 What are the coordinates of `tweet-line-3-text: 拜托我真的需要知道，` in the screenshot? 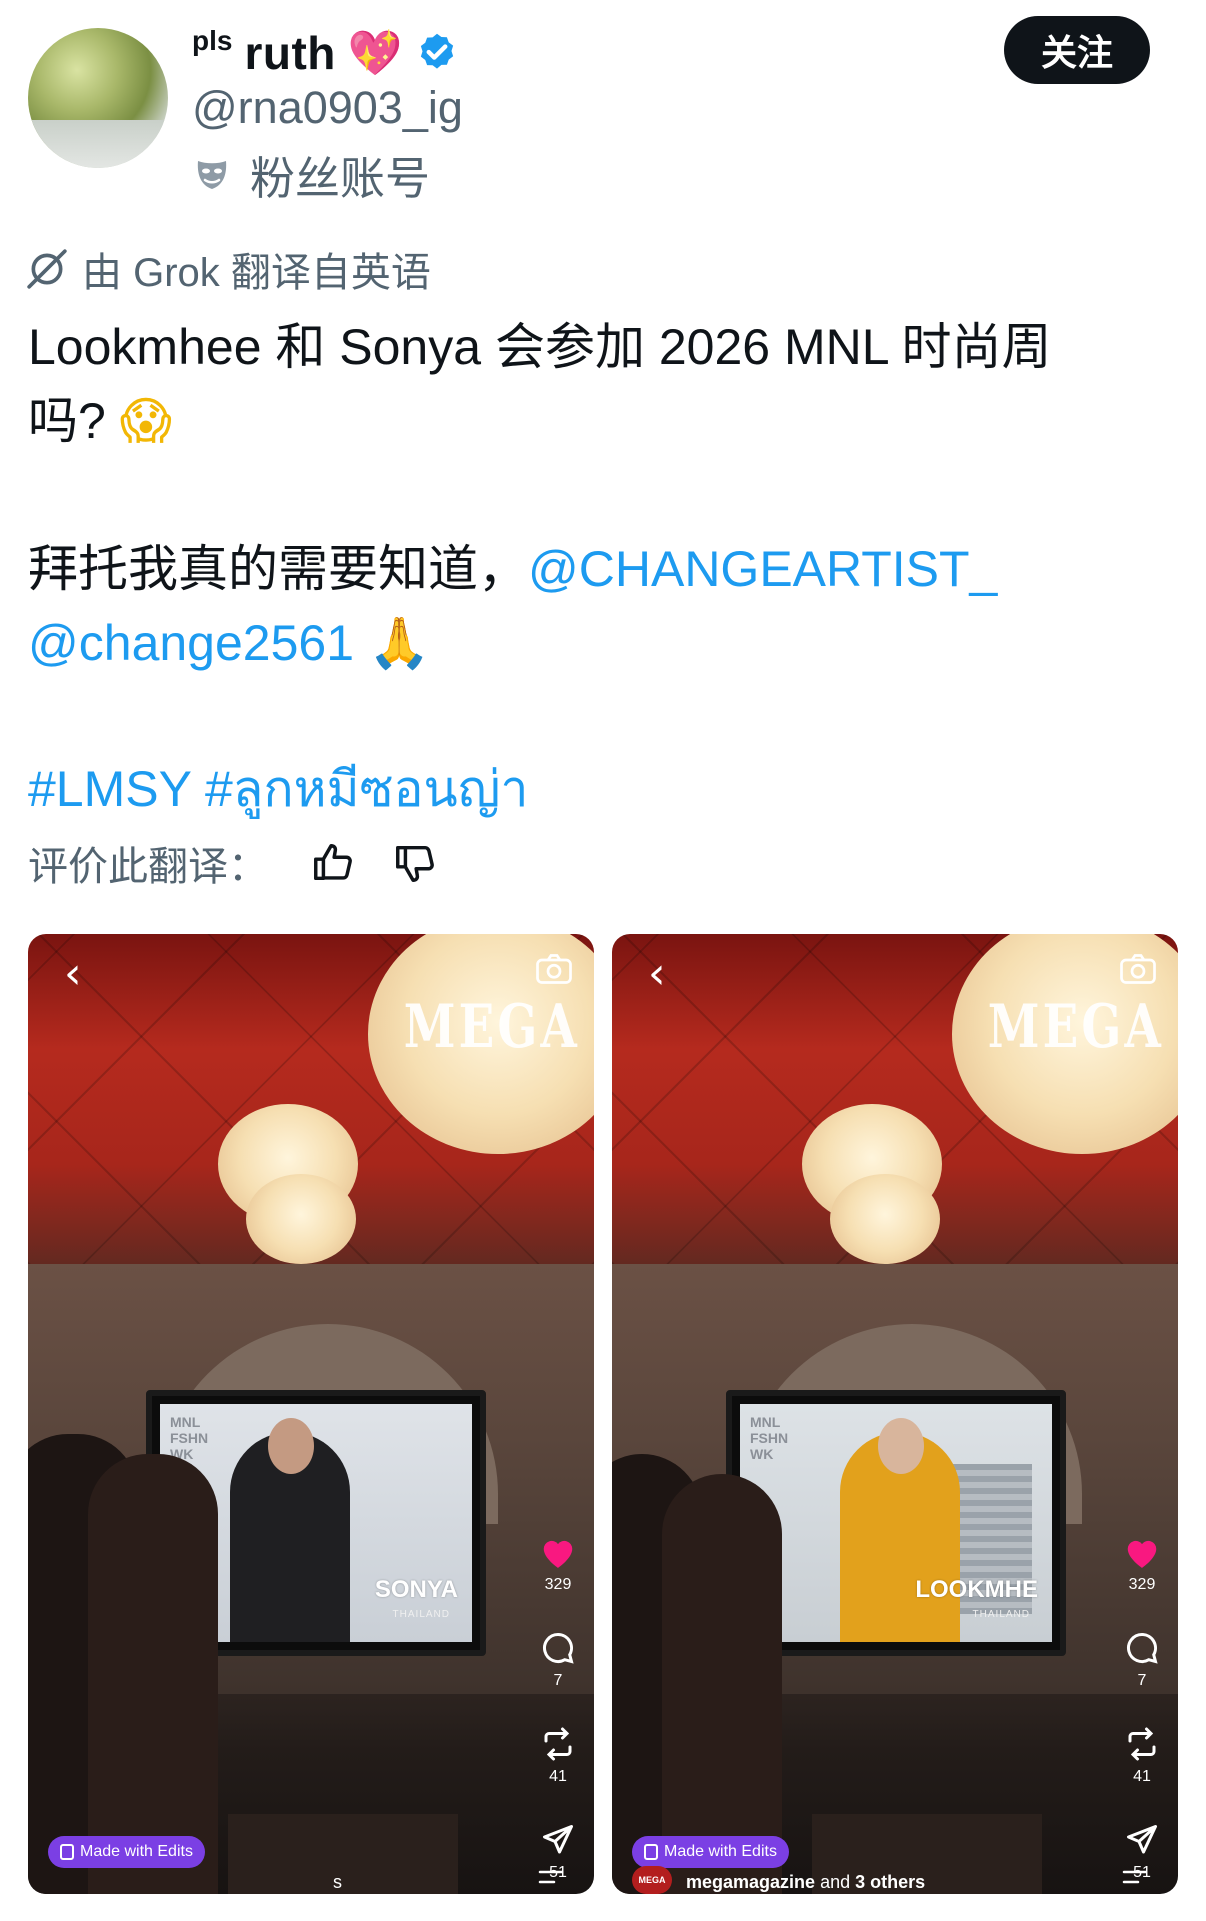 It's located at (278, 569).